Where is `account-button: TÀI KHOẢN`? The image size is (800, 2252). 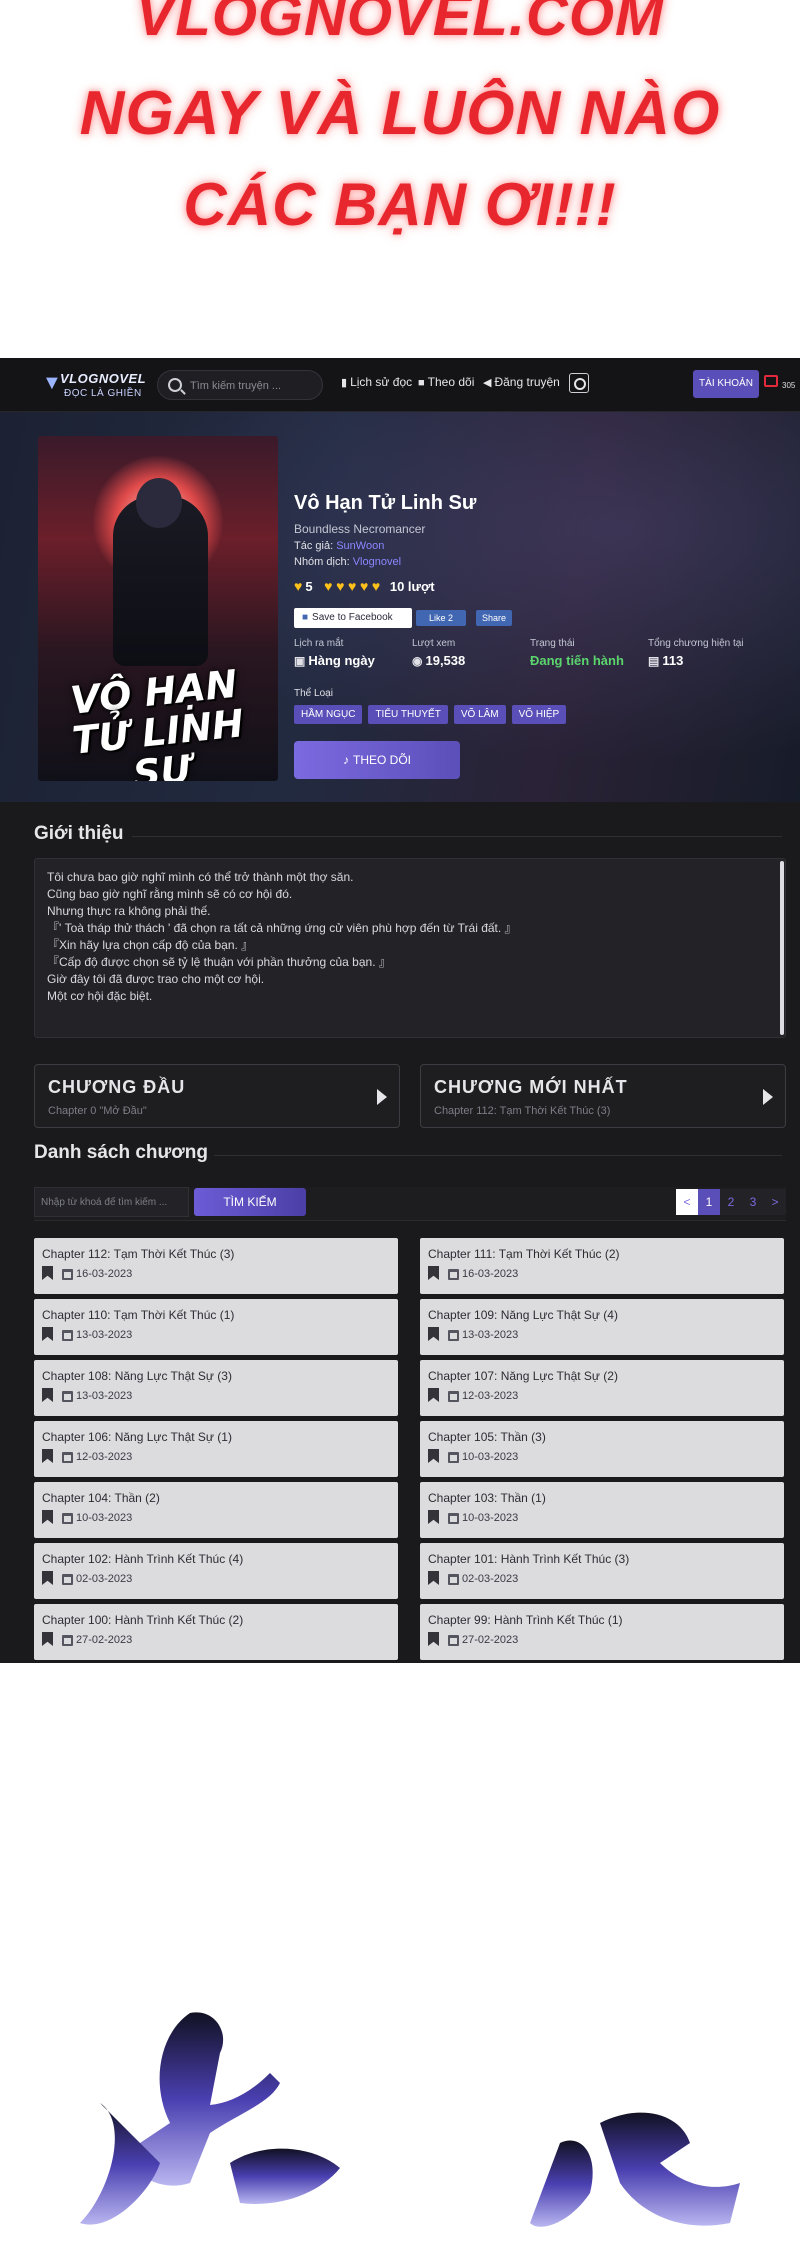
account-button: TÀI KHOẢN is located at coordinates (726, 384).